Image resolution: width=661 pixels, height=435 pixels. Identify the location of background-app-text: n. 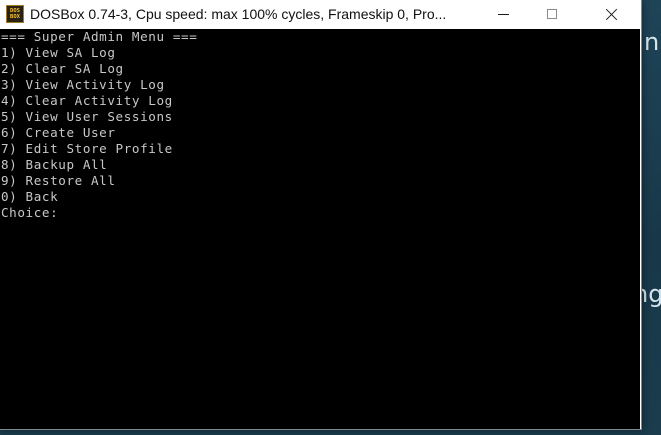
(652, 42).